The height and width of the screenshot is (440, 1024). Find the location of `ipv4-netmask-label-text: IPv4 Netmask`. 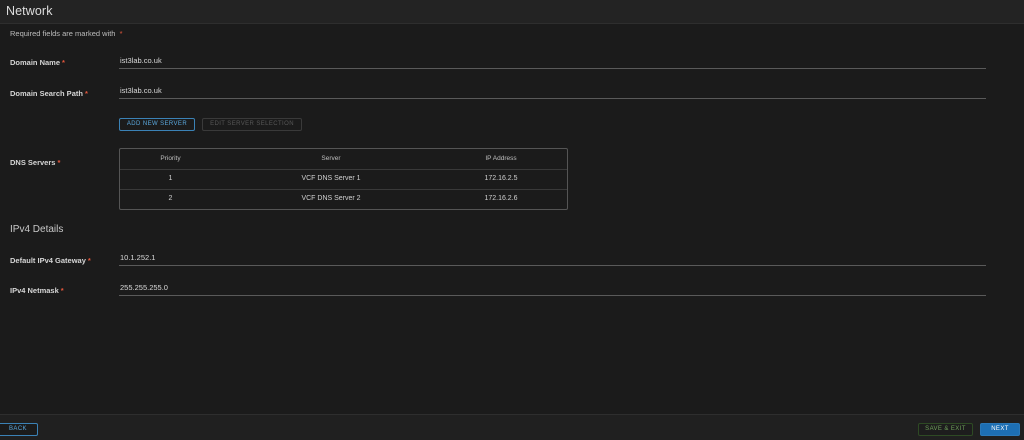

ipv4-netmask-label-text: IPv4 Netmask is located at coordinates (34, 290).